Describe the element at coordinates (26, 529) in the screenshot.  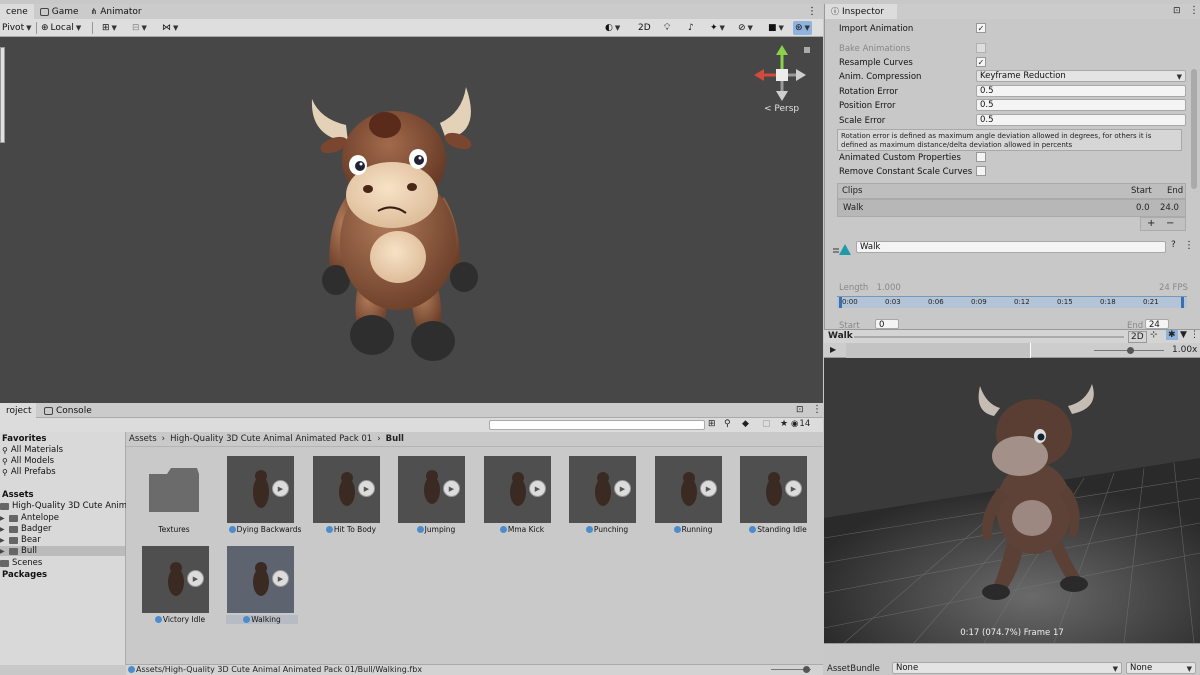
I see `tree-item-badger: ▶ Badger` at that location.